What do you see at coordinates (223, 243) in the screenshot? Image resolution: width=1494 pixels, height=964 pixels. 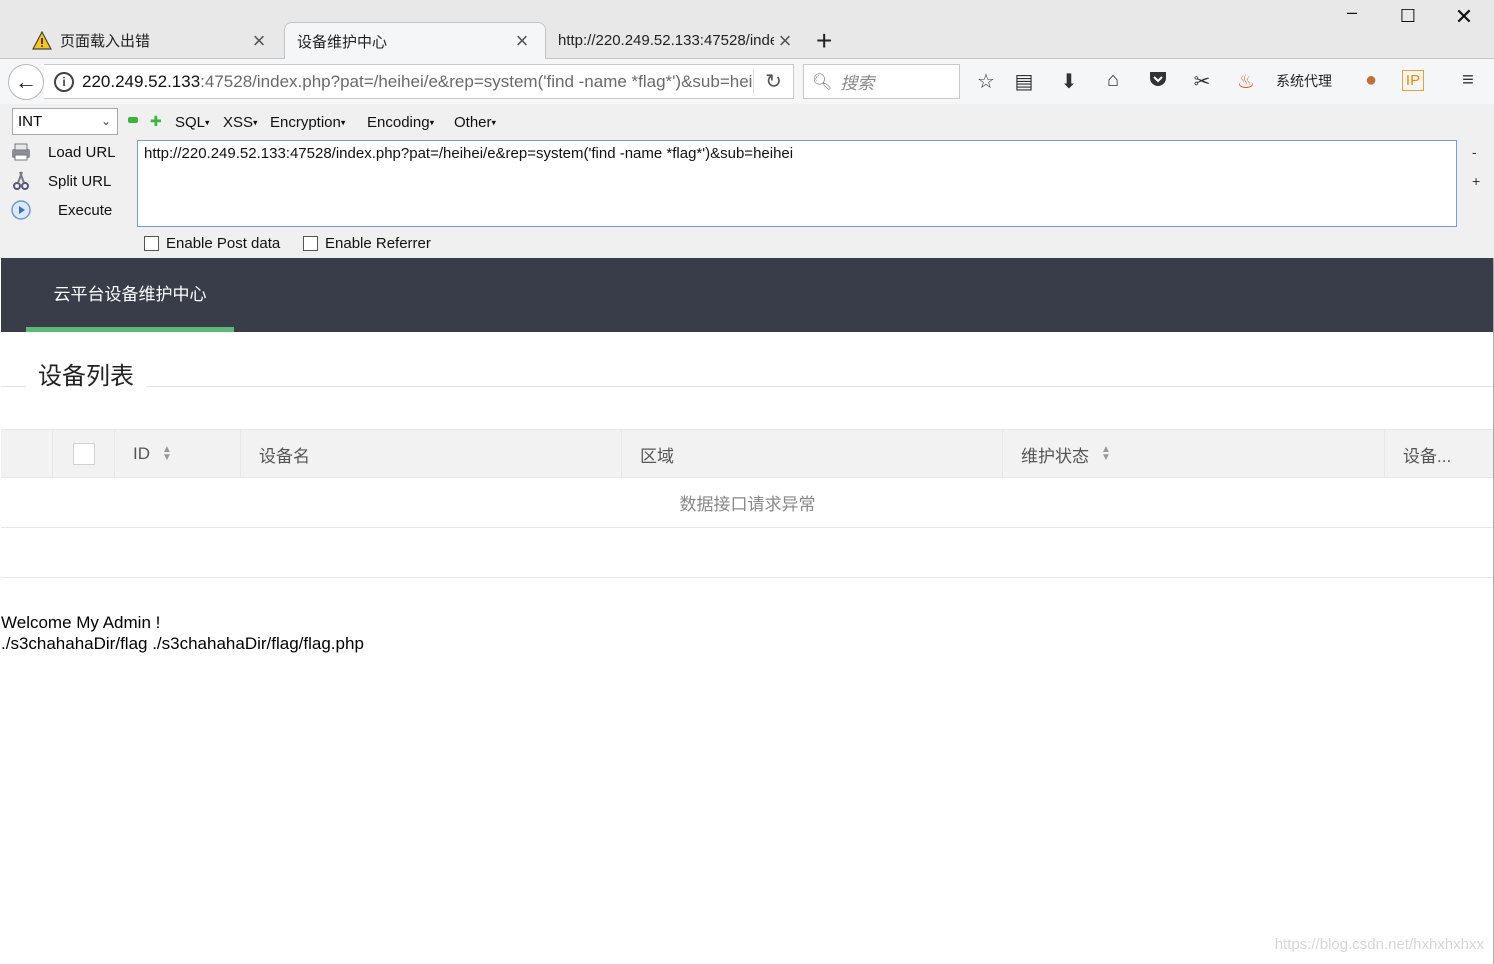 I see `enable-post-label: Enable Post data` at bounding box center [223, 243].